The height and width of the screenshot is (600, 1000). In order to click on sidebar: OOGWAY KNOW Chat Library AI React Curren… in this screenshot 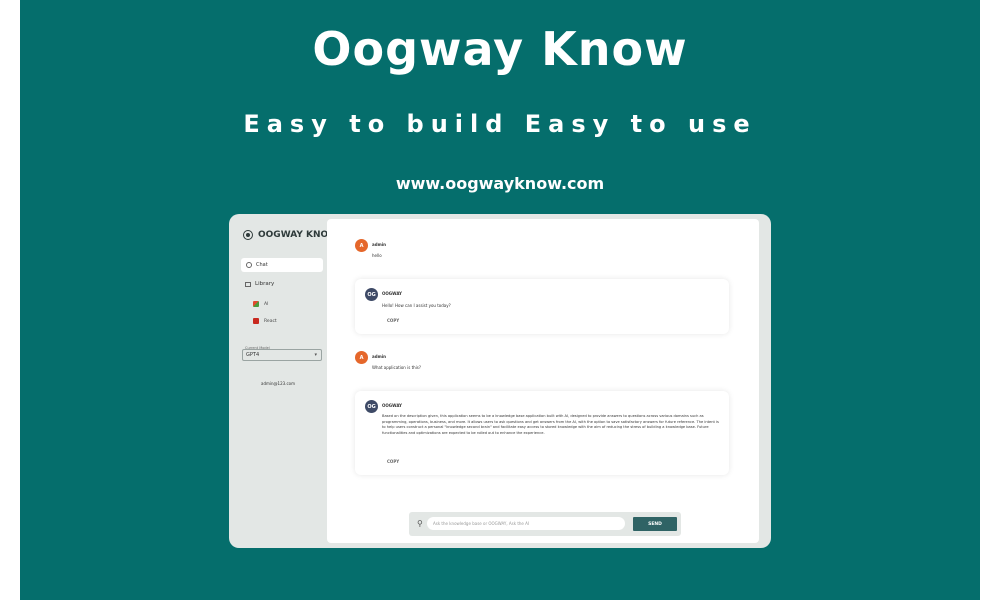, I will do `click(283, 381)`.